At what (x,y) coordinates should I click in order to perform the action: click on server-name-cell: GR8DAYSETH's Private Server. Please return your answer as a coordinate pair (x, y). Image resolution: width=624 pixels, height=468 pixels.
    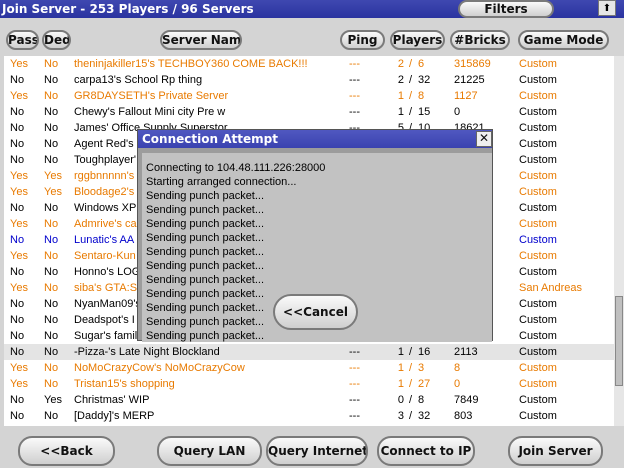
    Looking at the image, I should click on (151, 96).